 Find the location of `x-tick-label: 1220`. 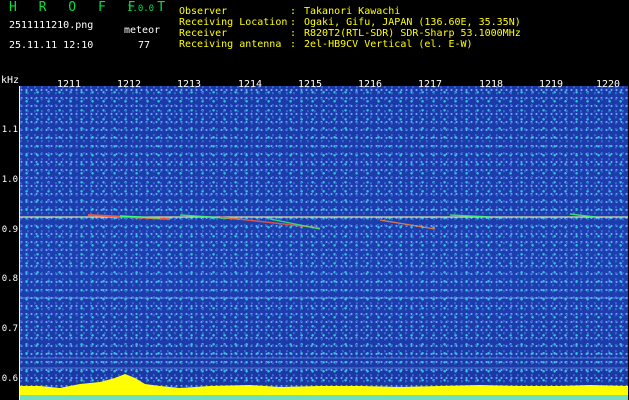

x-tick-label: 1220 is located at coordinates (608, 84).